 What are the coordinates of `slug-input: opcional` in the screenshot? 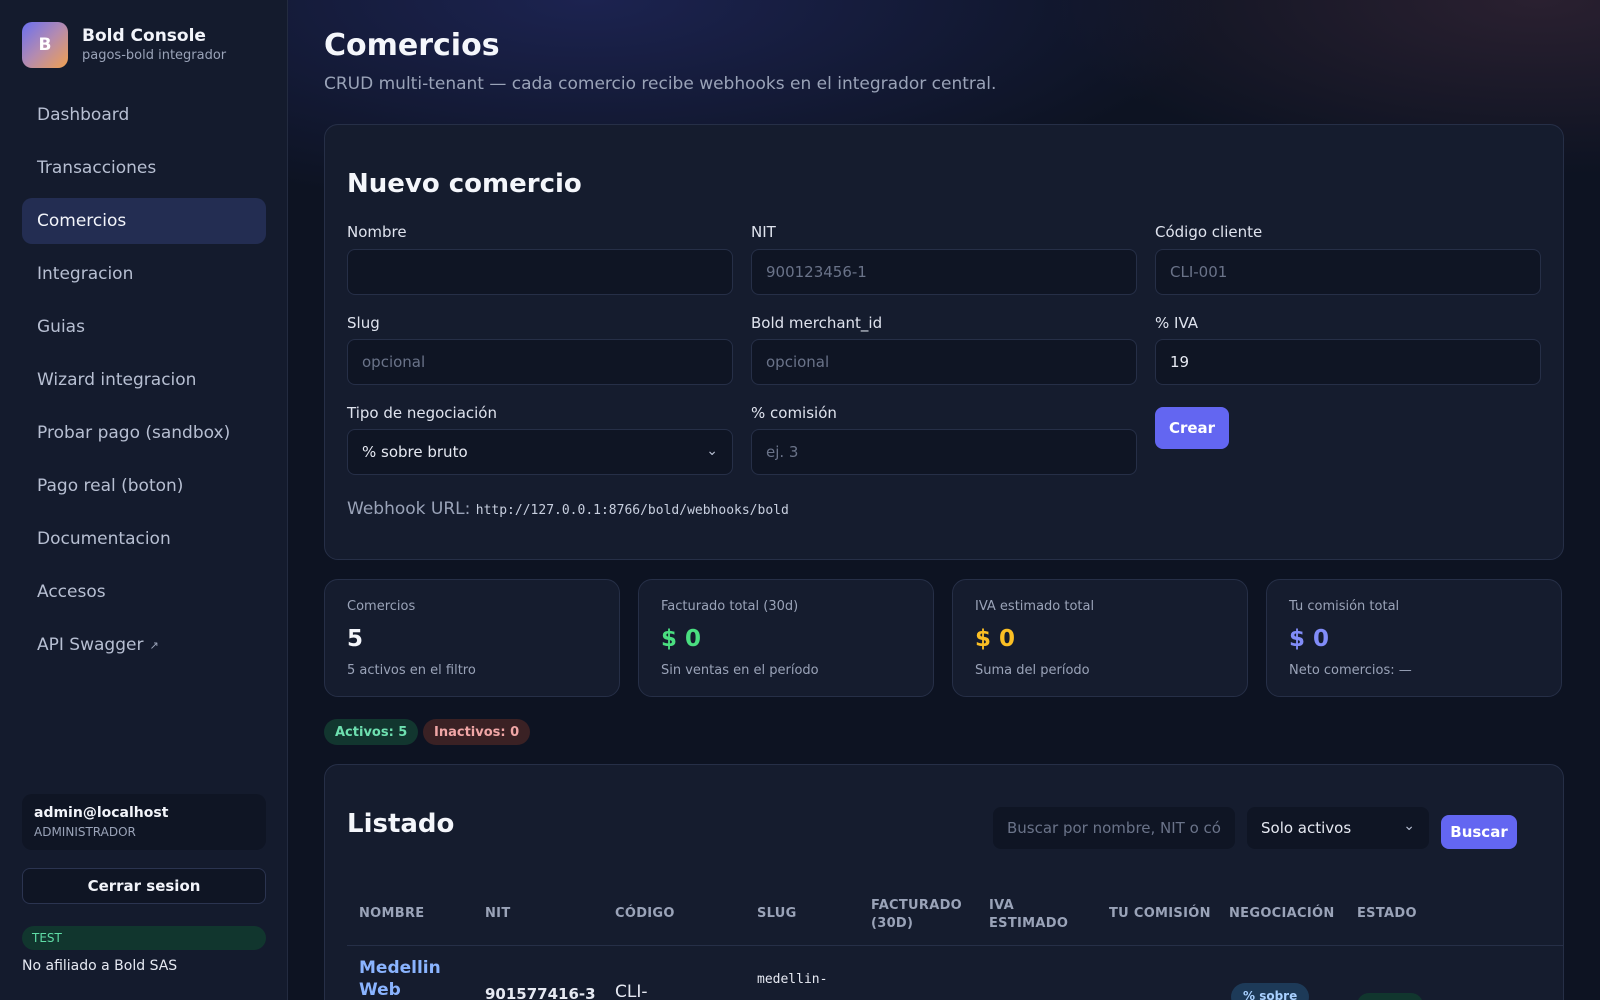 It's located at (540, 362).